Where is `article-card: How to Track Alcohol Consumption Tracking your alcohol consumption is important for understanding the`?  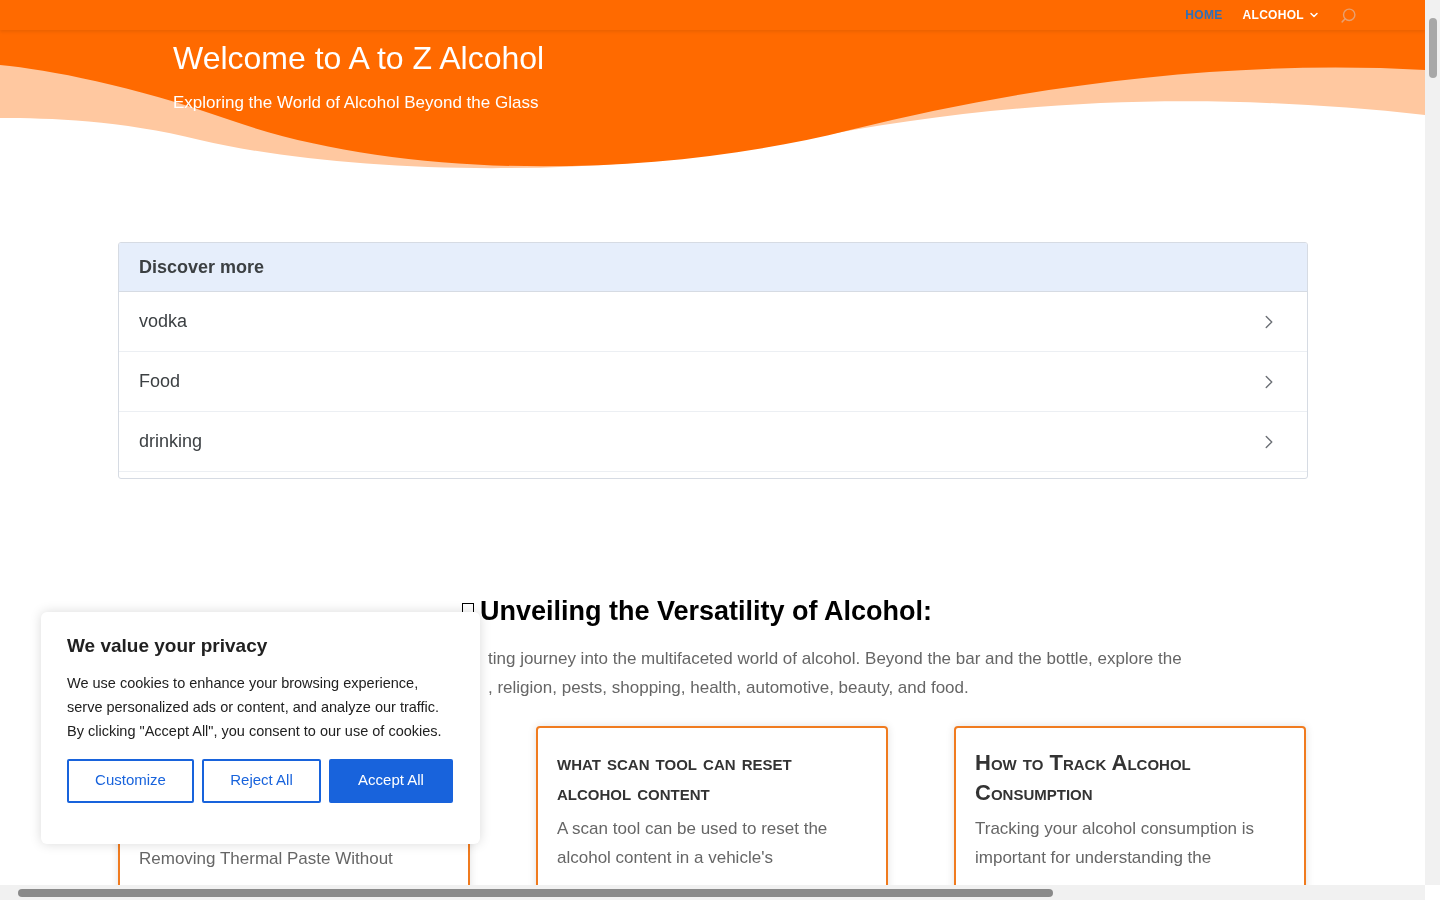 article-card: How to Track Alcohol Consumption Tracking your alcohol consumption is important for understanding the is located at coordinates (1130, 805).